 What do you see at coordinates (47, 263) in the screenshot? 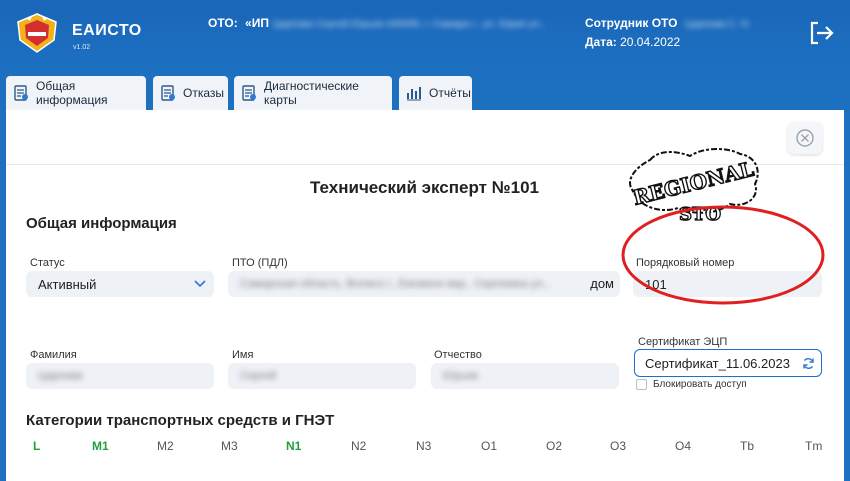
I see `status-label: Статус` at bounding box center [47, 263].